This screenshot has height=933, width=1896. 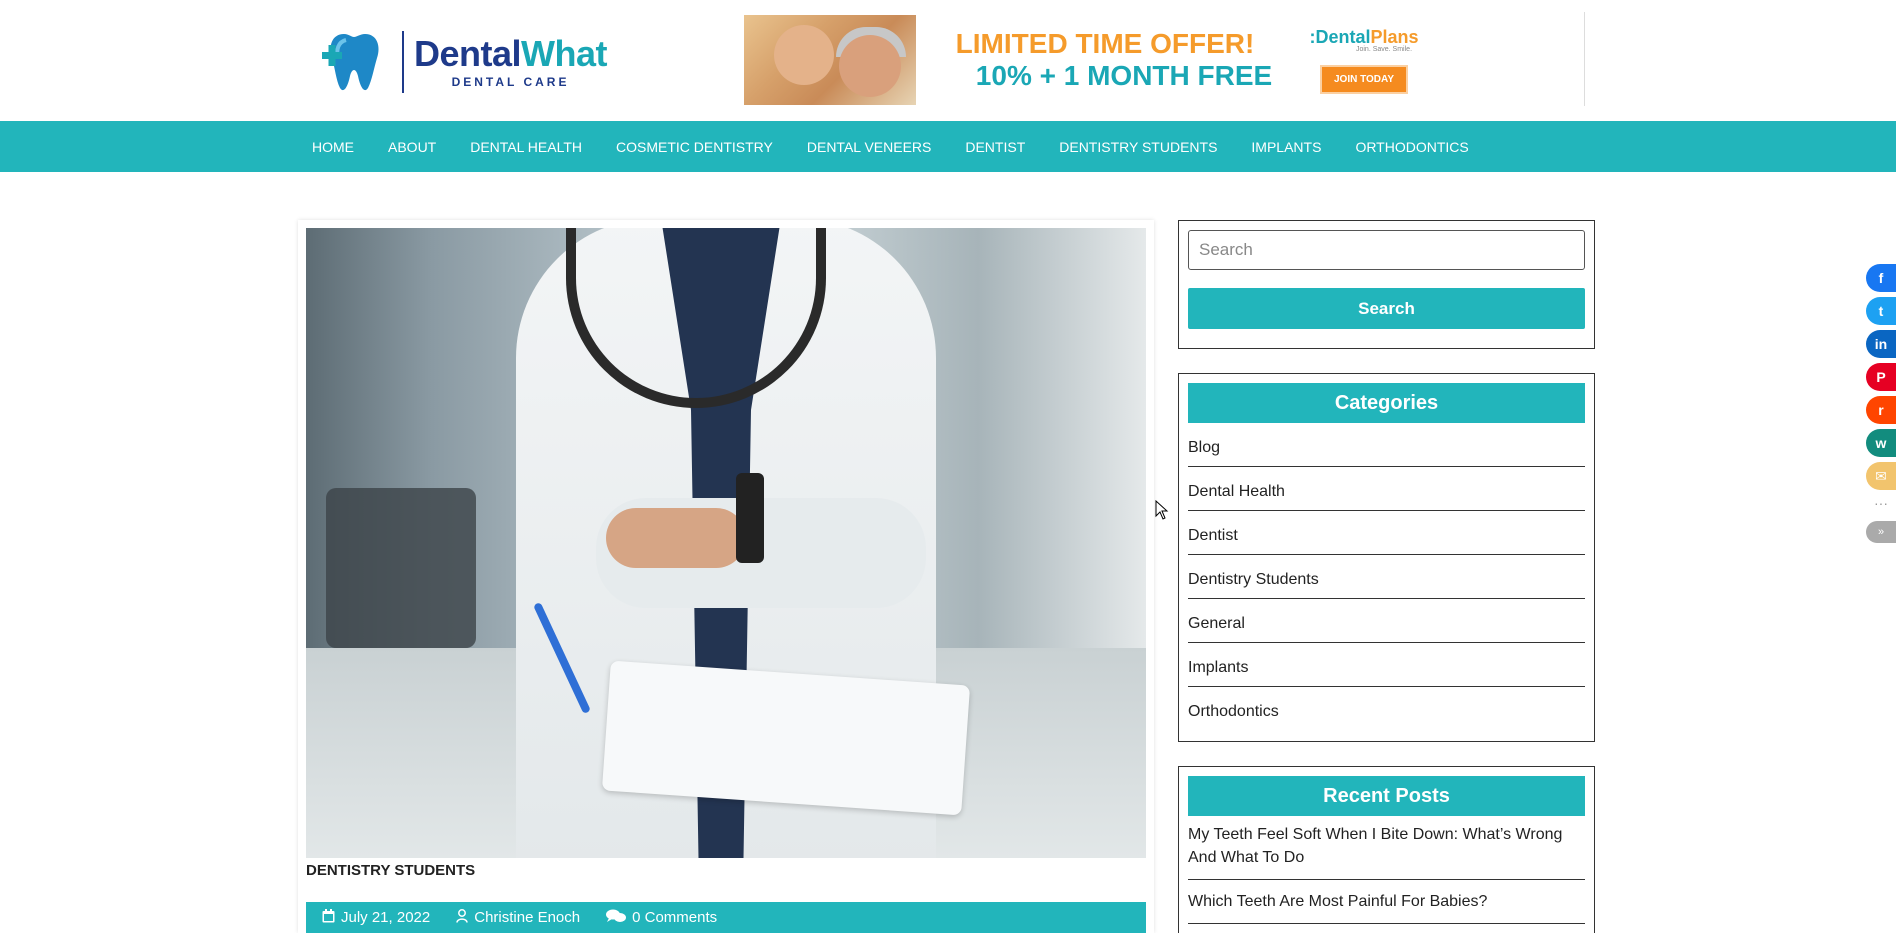 What do you see at coordinates (390, 870) in the screenshot?
I see `post-category-link: DENTISTRY STUDENTS` at bounding box center [390, 870].